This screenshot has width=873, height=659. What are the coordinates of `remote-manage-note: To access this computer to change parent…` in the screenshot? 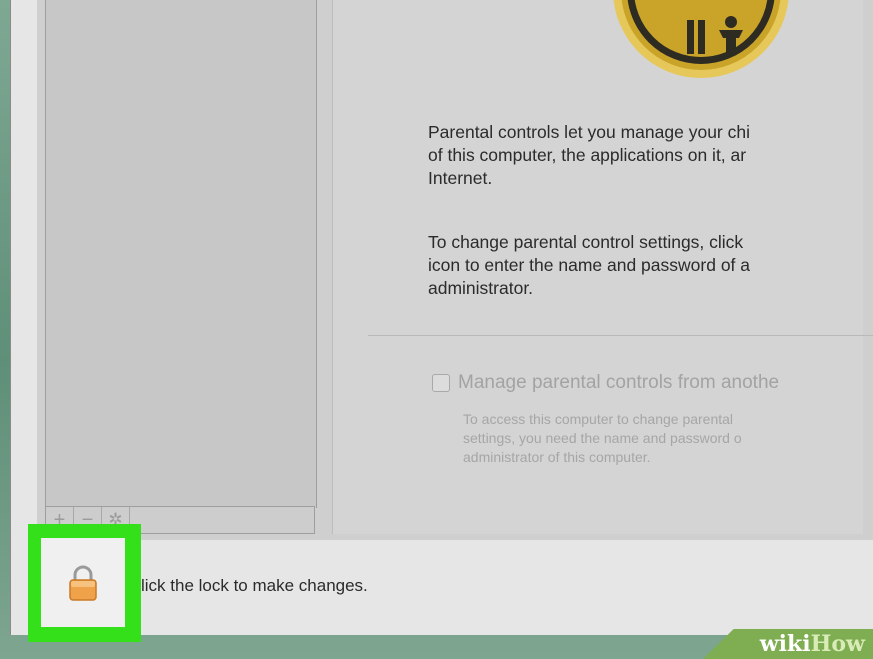 It's located at (602, 438).